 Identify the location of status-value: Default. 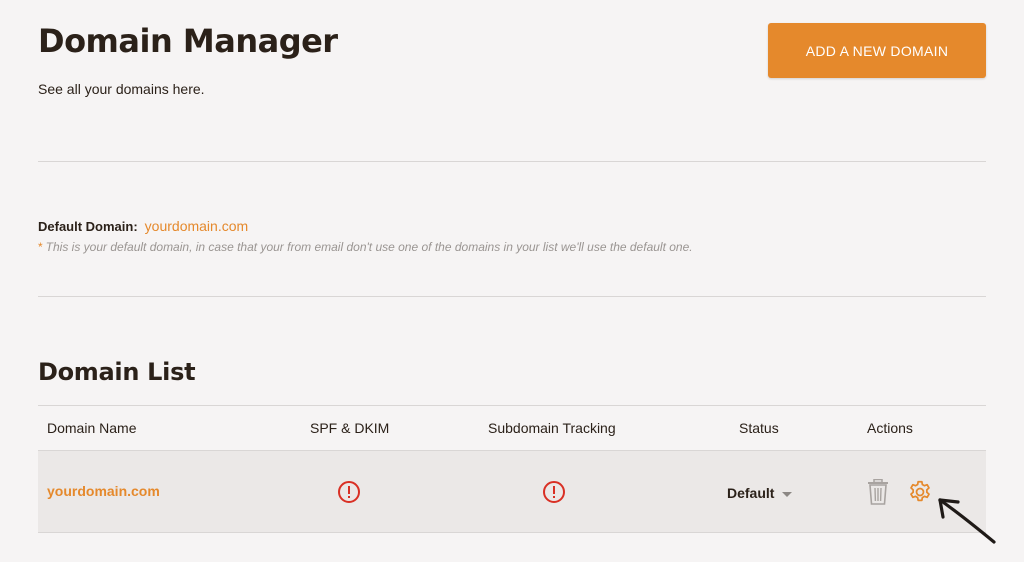
(751, 493).